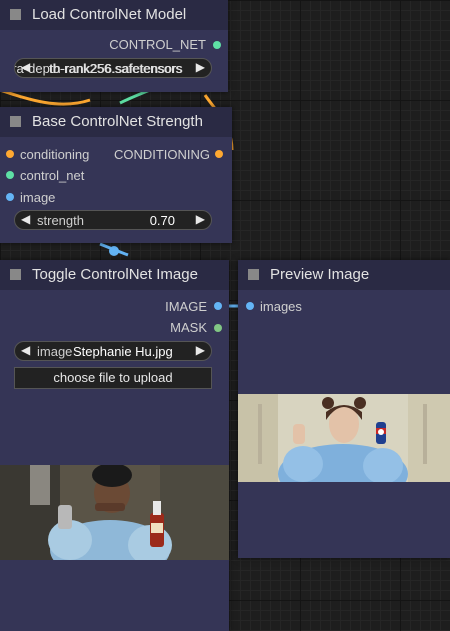 This screenshot has height=631, width=450. Describe the element at coordinates (157, 44) in the screenshot. I see `output-label-control-net: CONTROL_NET` at that location.